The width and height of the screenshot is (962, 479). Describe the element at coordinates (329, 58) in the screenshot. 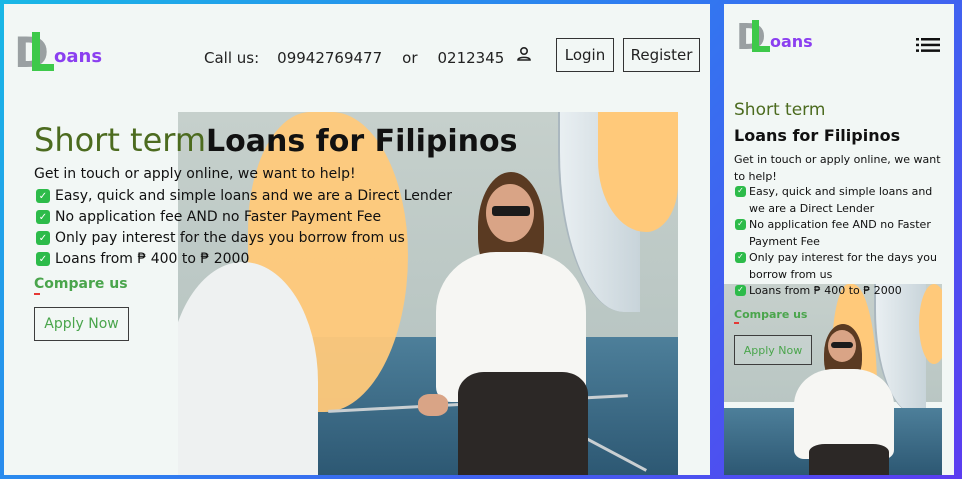

I see `phone-primary: 09942769477` at that location.